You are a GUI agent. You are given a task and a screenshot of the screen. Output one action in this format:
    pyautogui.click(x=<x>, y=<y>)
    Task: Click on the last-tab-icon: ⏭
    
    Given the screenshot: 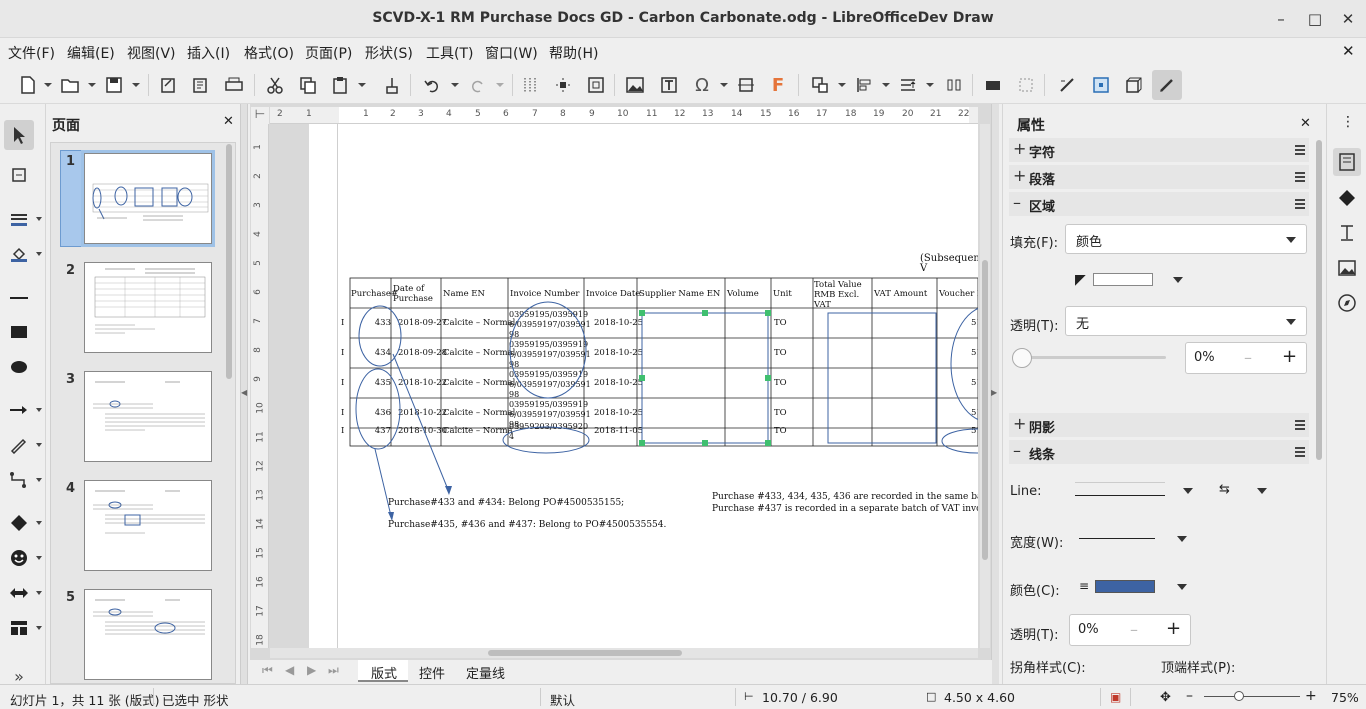 What is the action you would take?
    pyautogui.click(x=333, y=670)
    